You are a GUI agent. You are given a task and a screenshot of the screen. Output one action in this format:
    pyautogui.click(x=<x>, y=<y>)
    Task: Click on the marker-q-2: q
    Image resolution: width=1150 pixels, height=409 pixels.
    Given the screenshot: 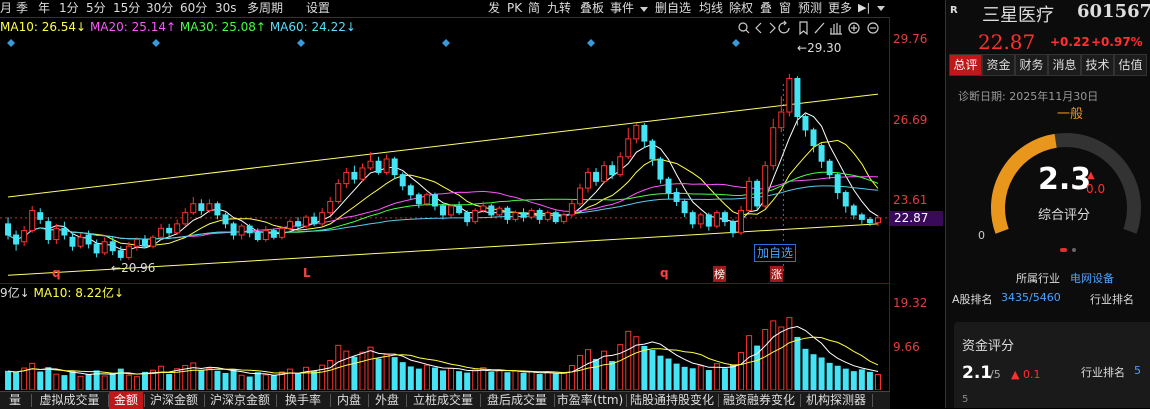 What is the action you would take?
    pyautogui.click(x=664, y=273)
    